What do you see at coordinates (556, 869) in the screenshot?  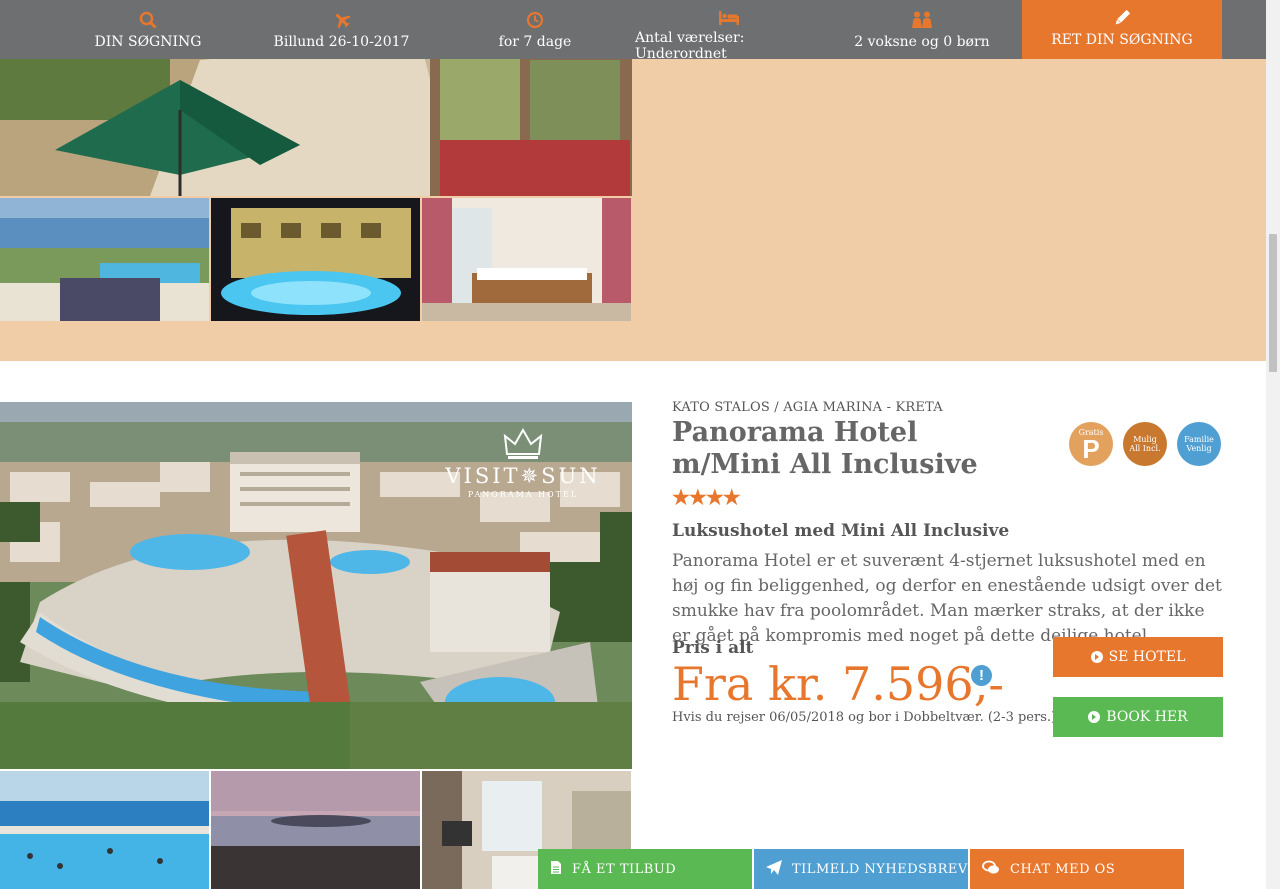 I see `document-icon` at bounding box center [556, 869].